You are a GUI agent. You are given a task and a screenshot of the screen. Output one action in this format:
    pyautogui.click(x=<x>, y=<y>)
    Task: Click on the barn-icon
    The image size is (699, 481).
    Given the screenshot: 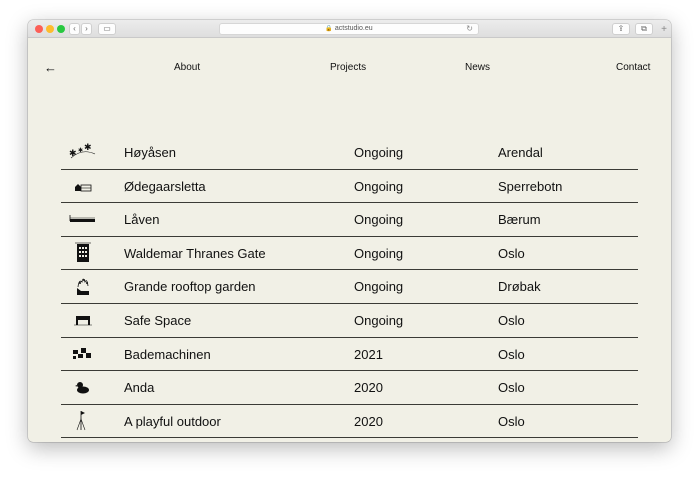 What is the action you would take?
    pyautogui.click(x=82, y=218)
    